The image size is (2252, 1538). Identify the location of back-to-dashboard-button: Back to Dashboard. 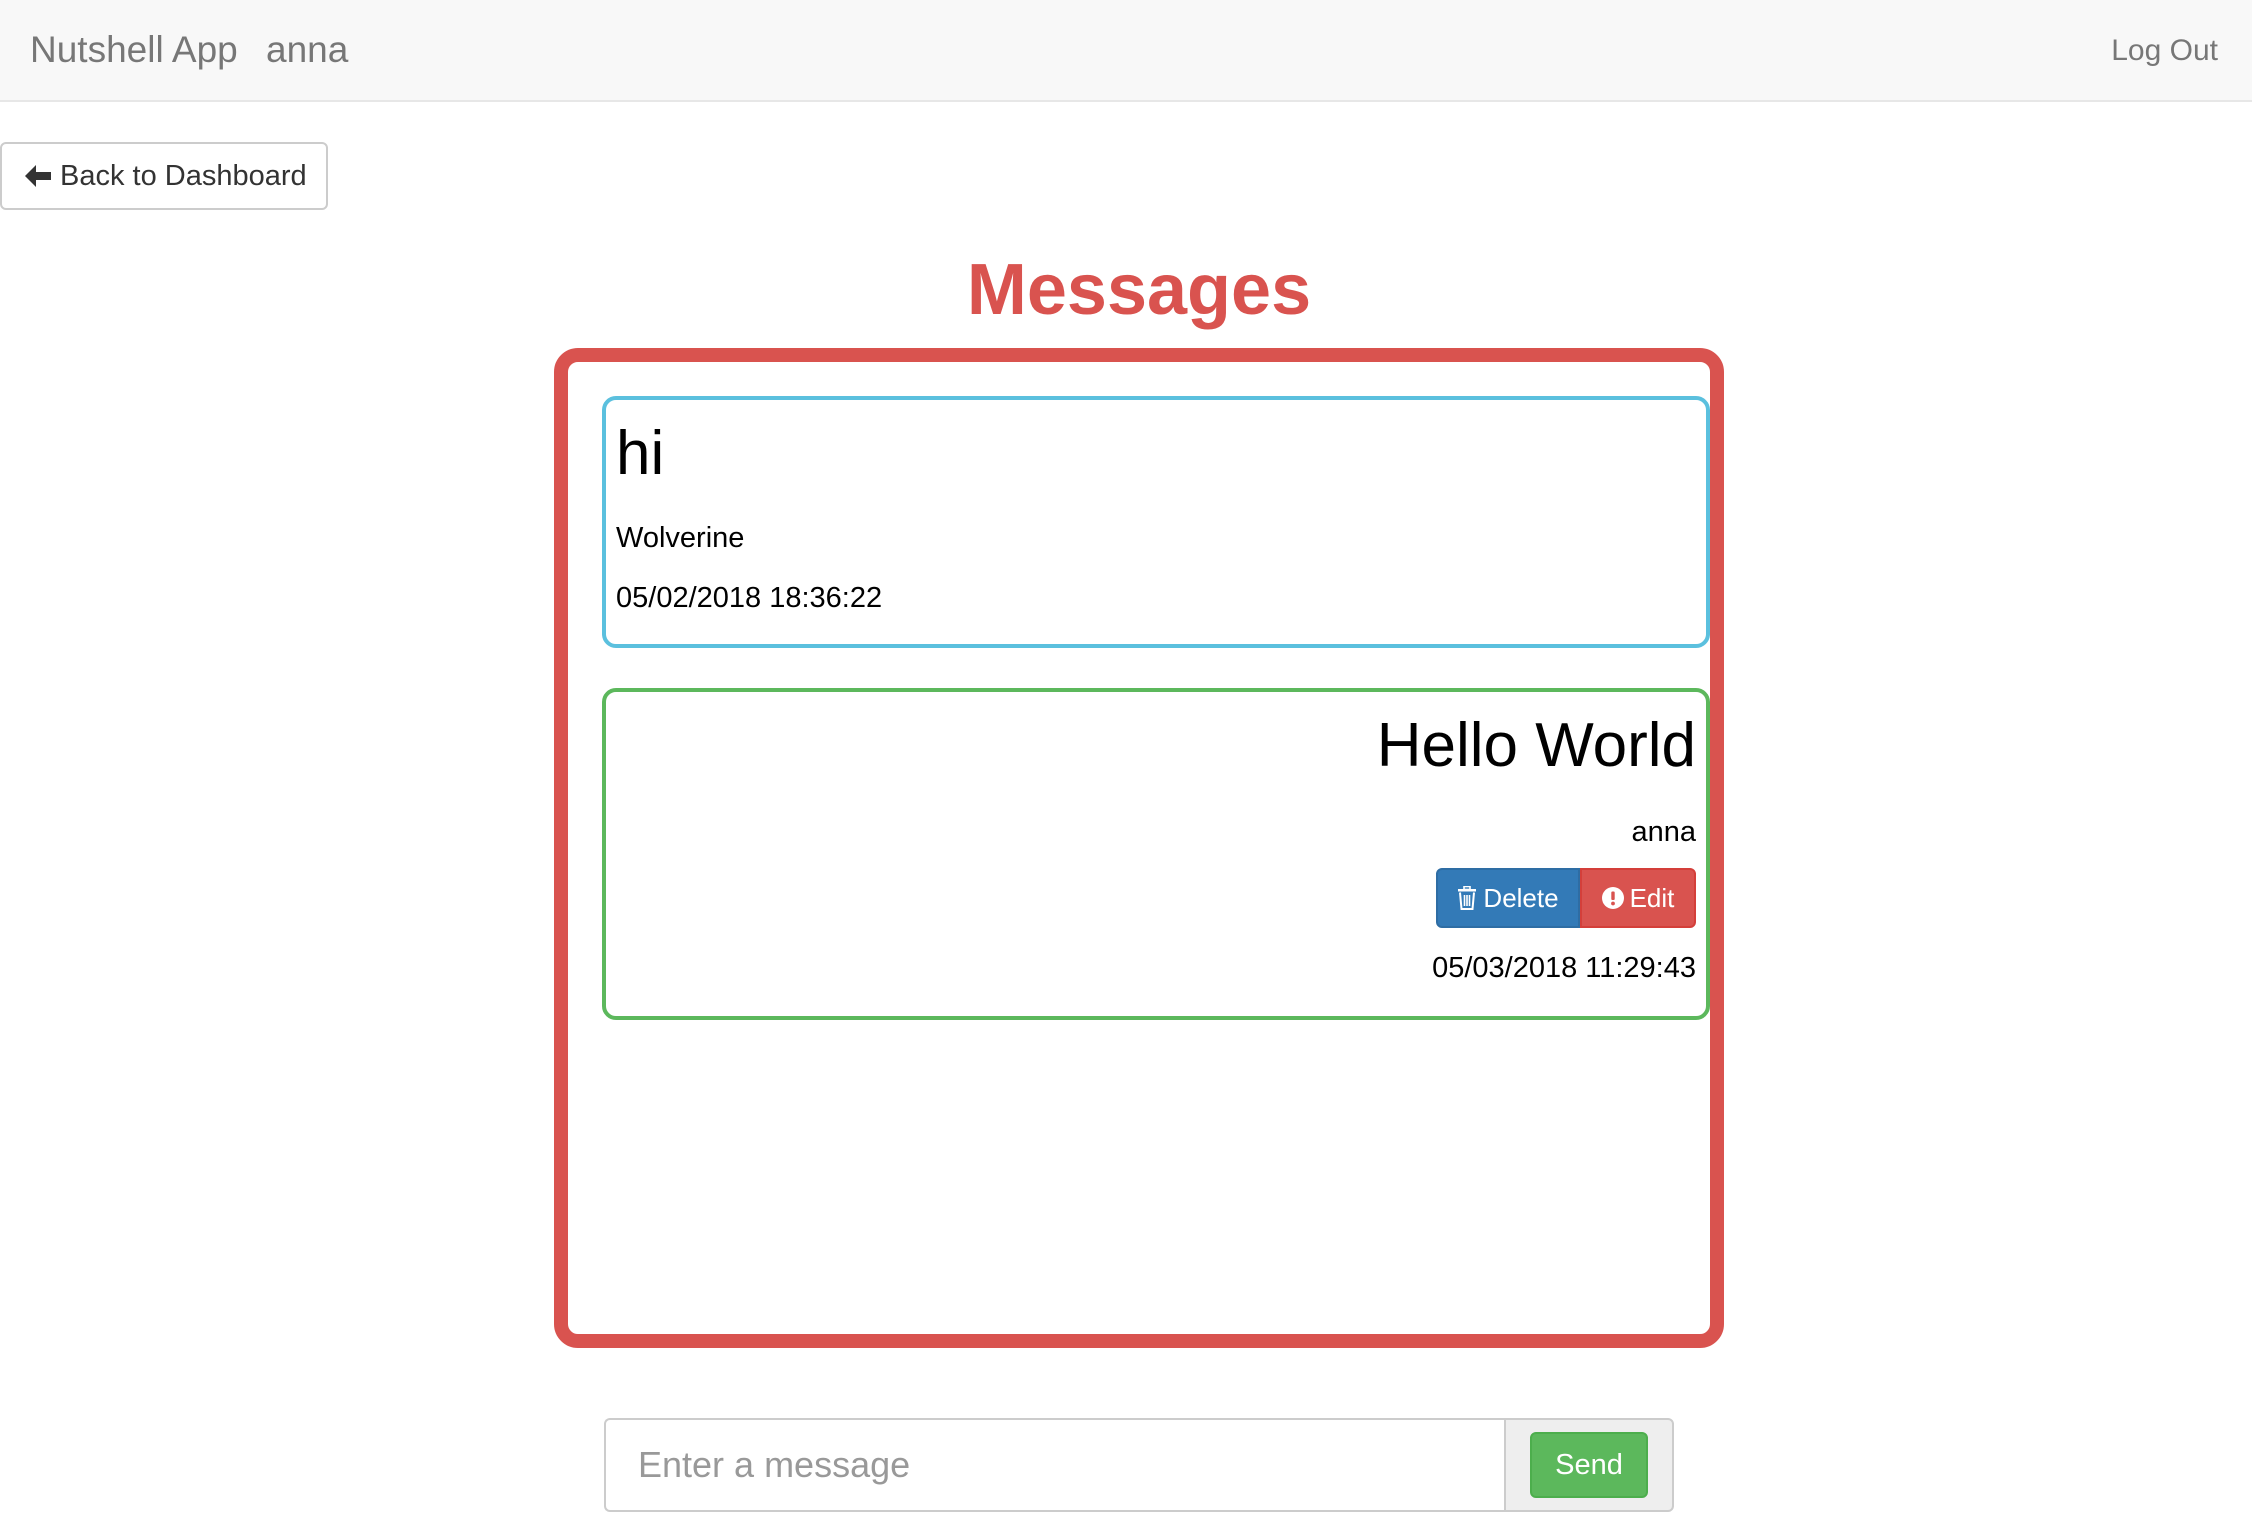
(164, 176).